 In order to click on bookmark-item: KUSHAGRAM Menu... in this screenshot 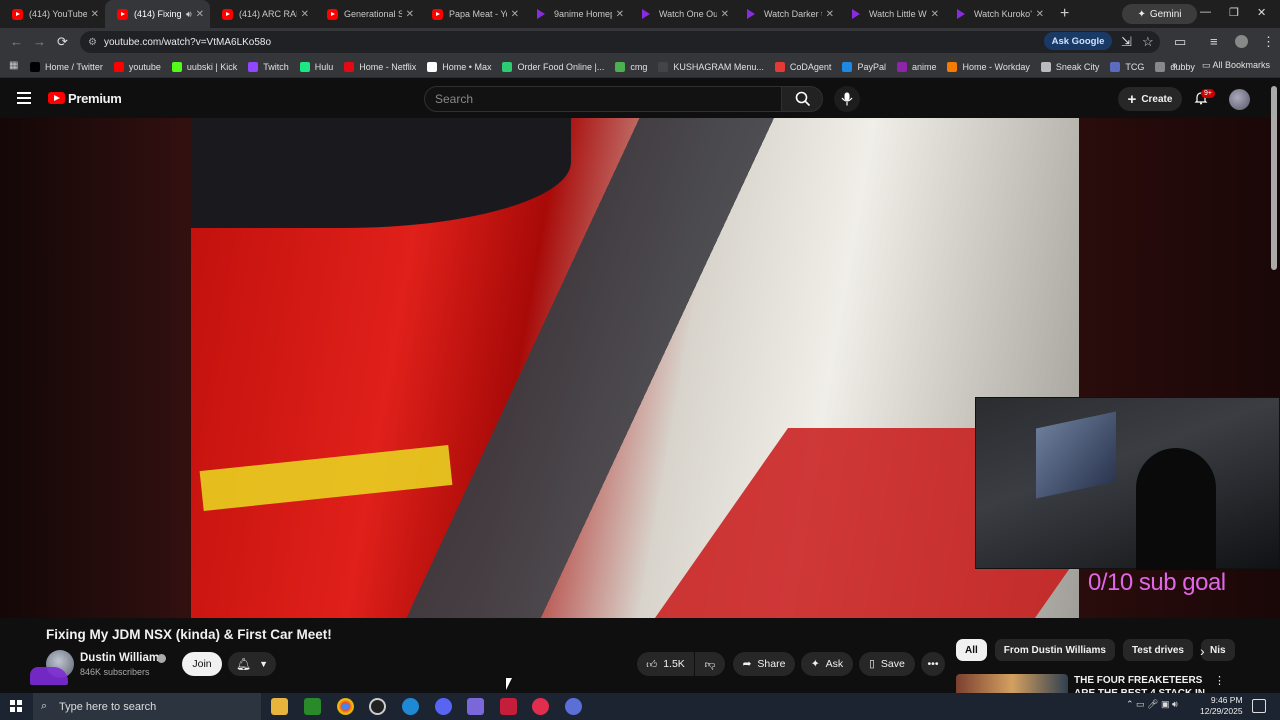, I will do `click(711, 66)`.